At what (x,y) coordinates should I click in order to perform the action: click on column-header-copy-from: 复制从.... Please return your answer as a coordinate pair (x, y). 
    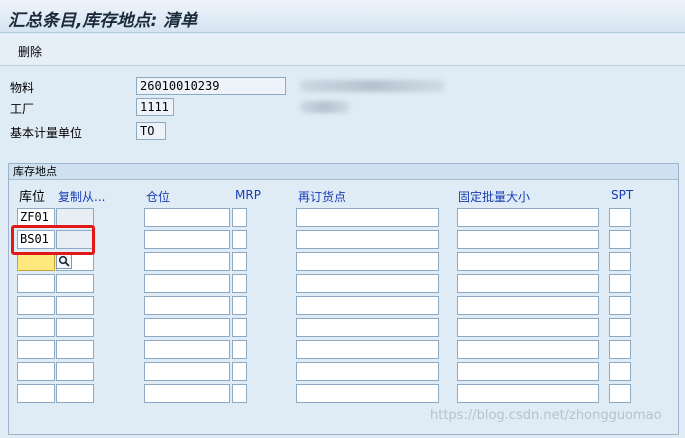
    Looking at the image, I should click on (81, 196).